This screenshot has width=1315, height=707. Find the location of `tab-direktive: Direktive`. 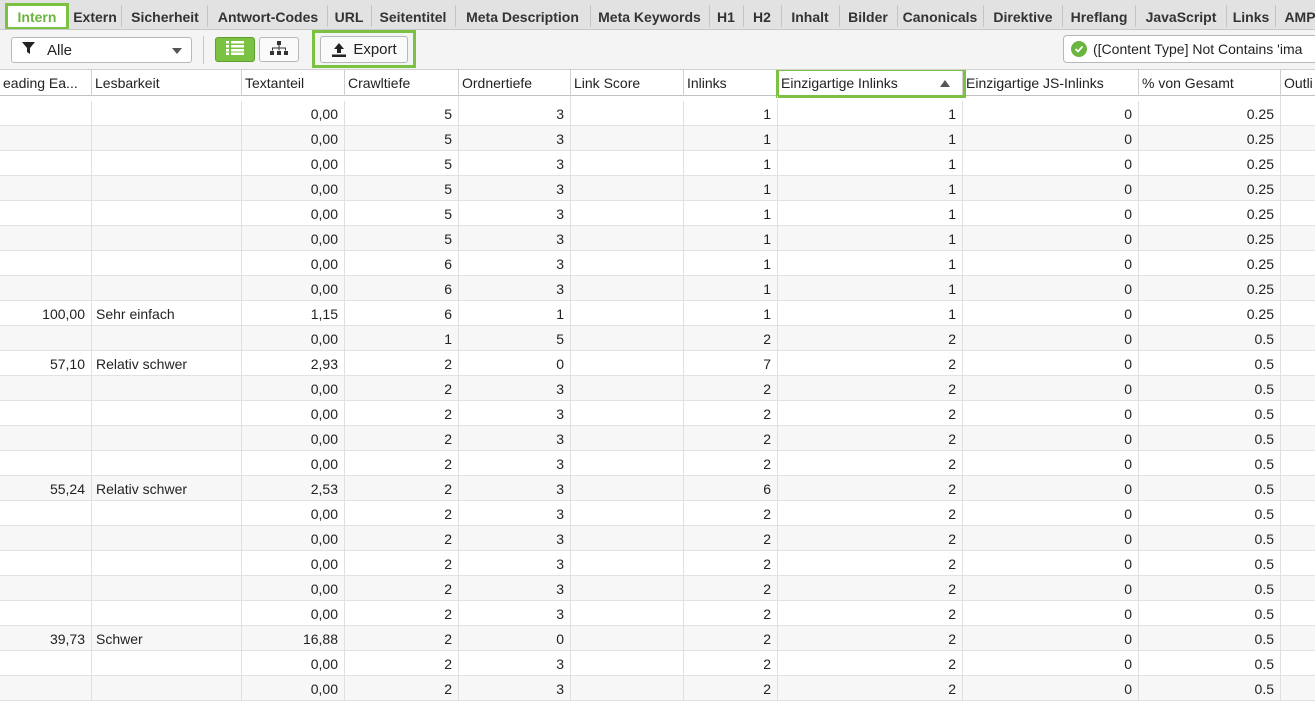

tab-direktive: Direktive is located at coordinates (1023, 16).